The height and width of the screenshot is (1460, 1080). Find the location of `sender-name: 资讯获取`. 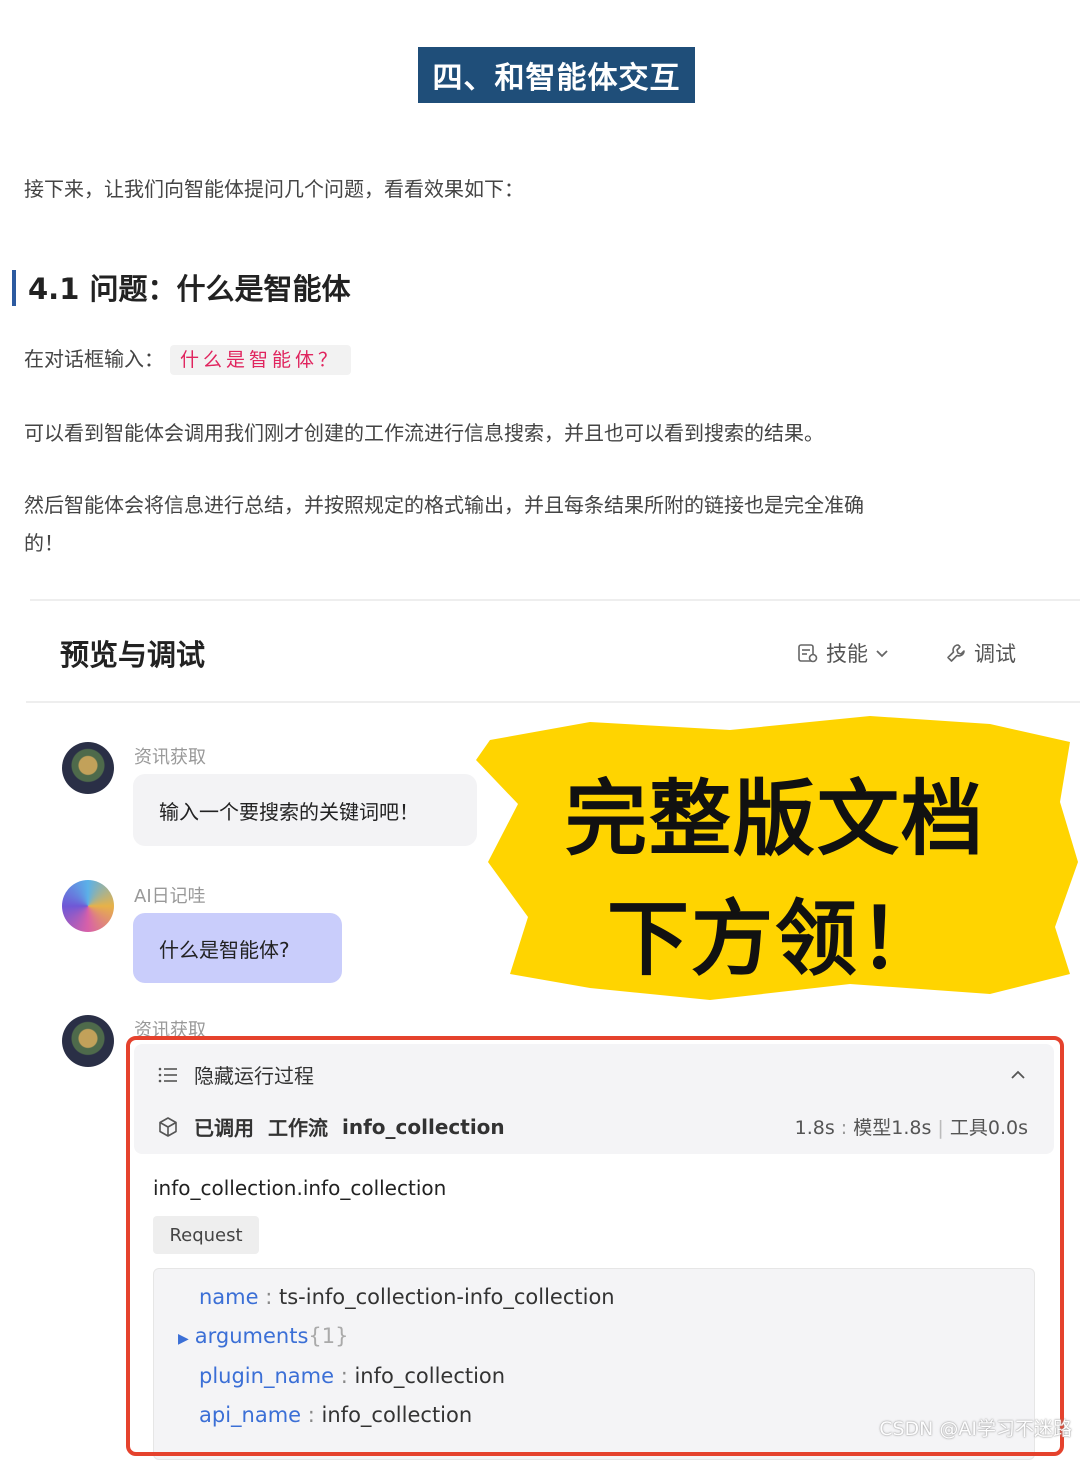

sender-name: 资讯获取 is located at coordinates (170, 757).